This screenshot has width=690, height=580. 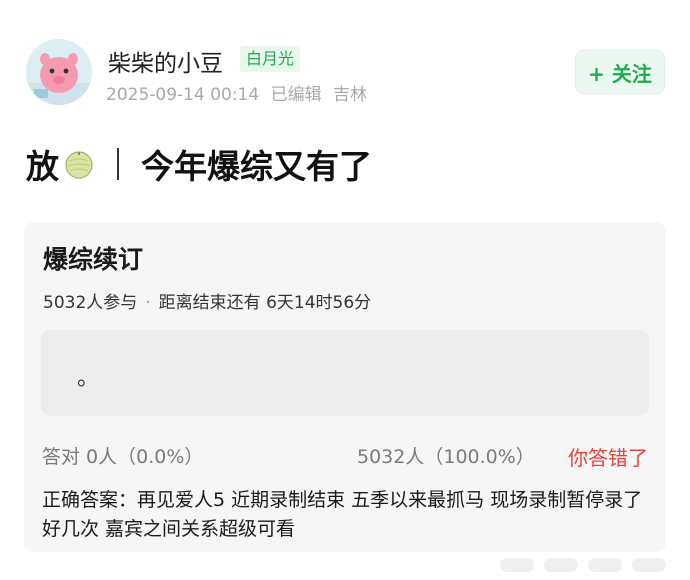 I want to click on post-timestamp: 2025-09-14 00:14, so click(x=183, y=95).